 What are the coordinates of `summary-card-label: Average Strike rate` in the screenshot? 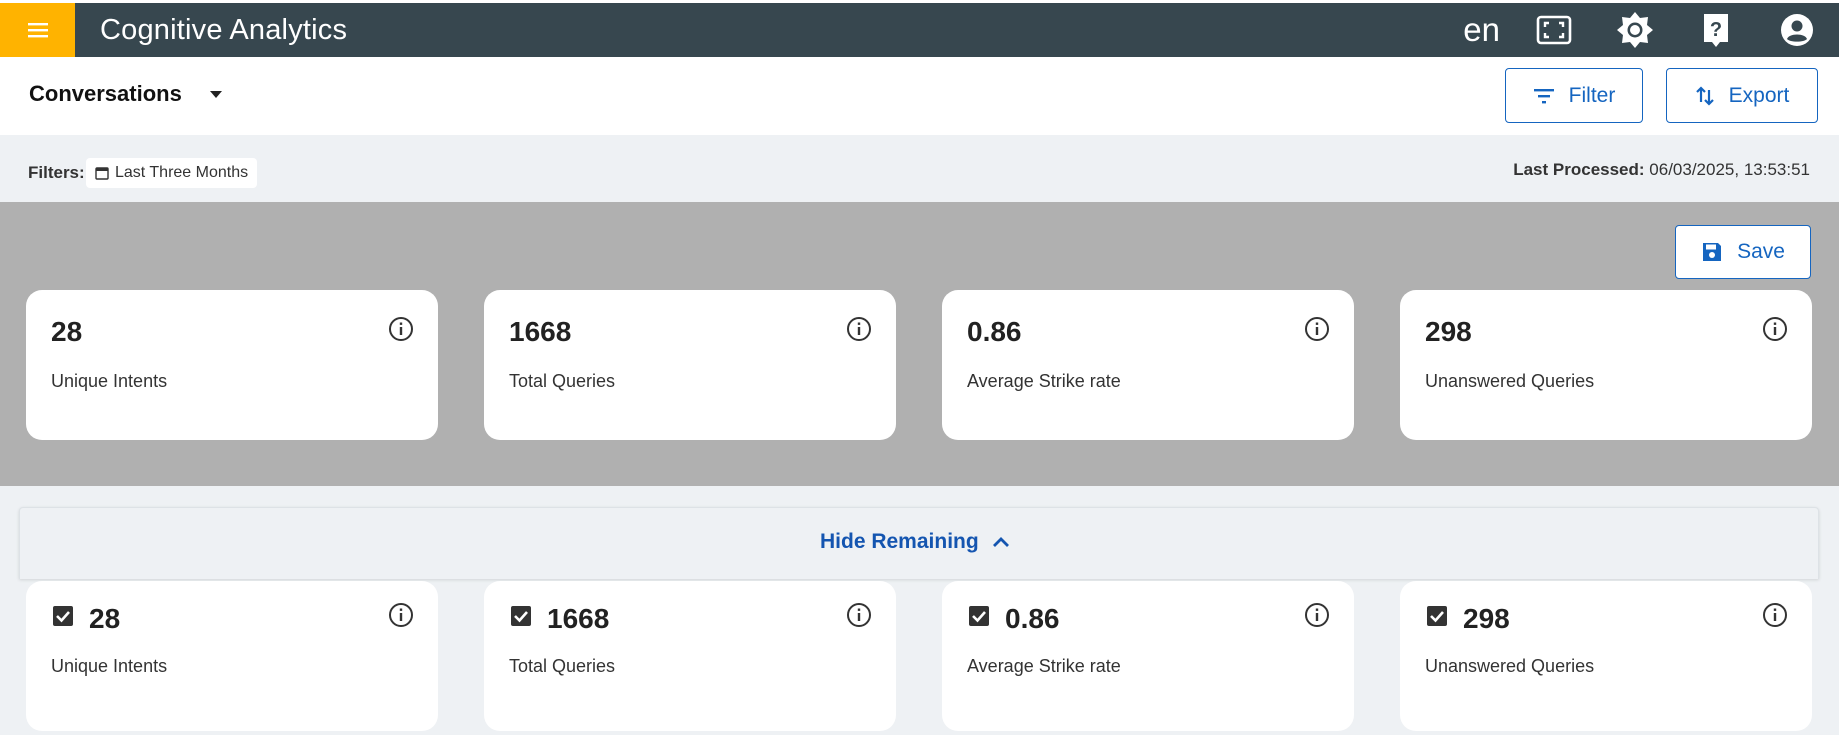 It's located at (1044, 381).